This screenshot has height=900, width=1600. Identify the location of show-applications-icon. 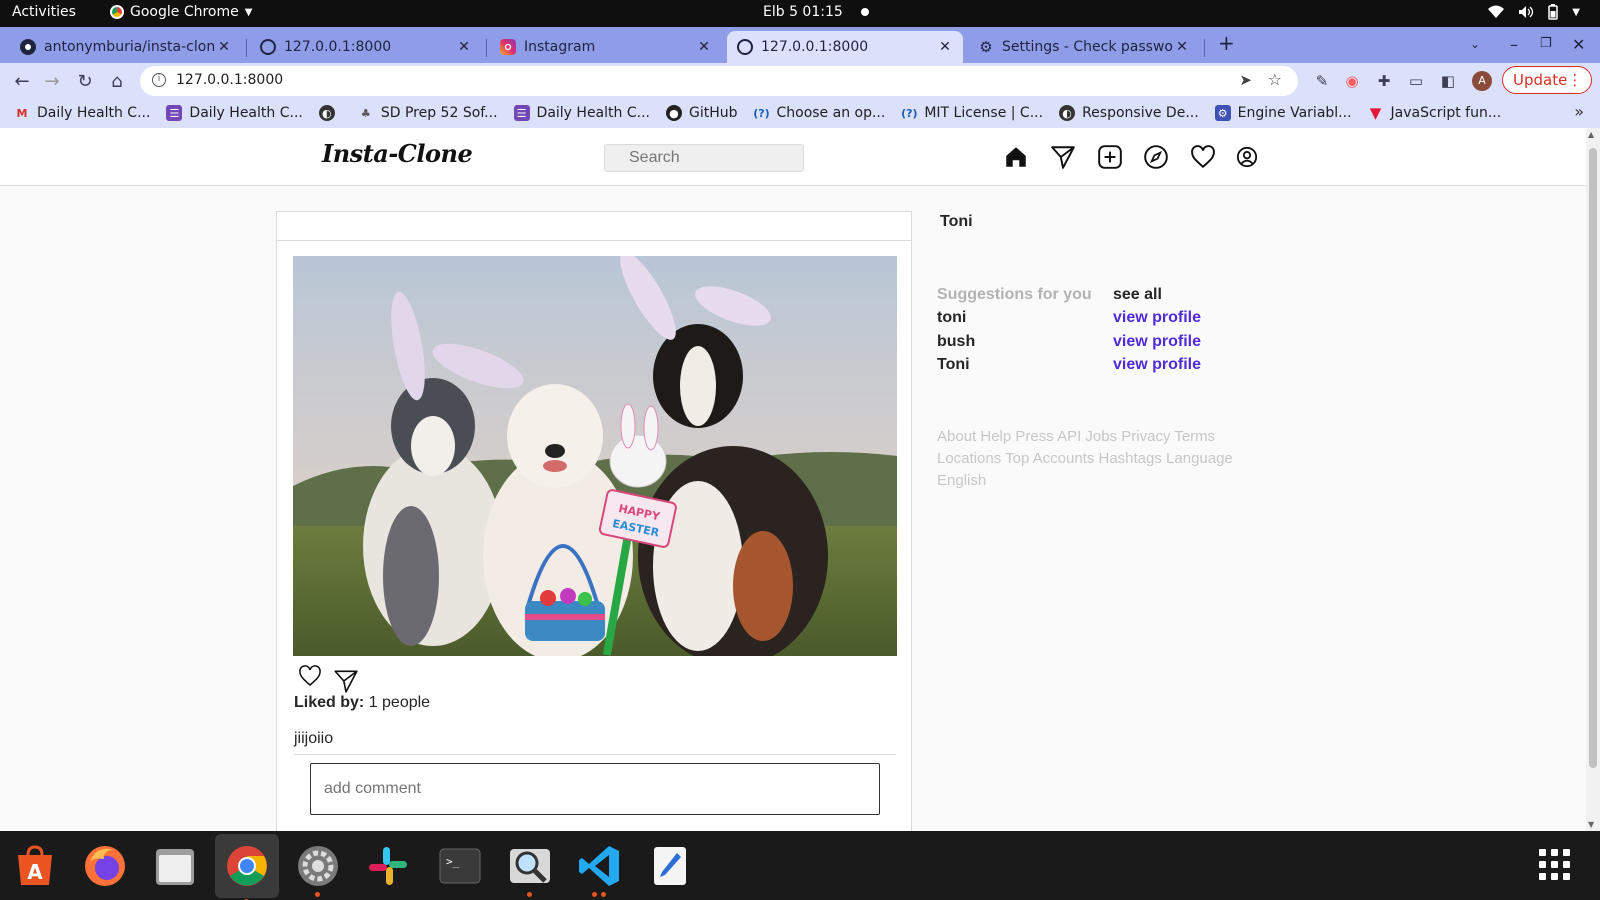
(1554, 864).